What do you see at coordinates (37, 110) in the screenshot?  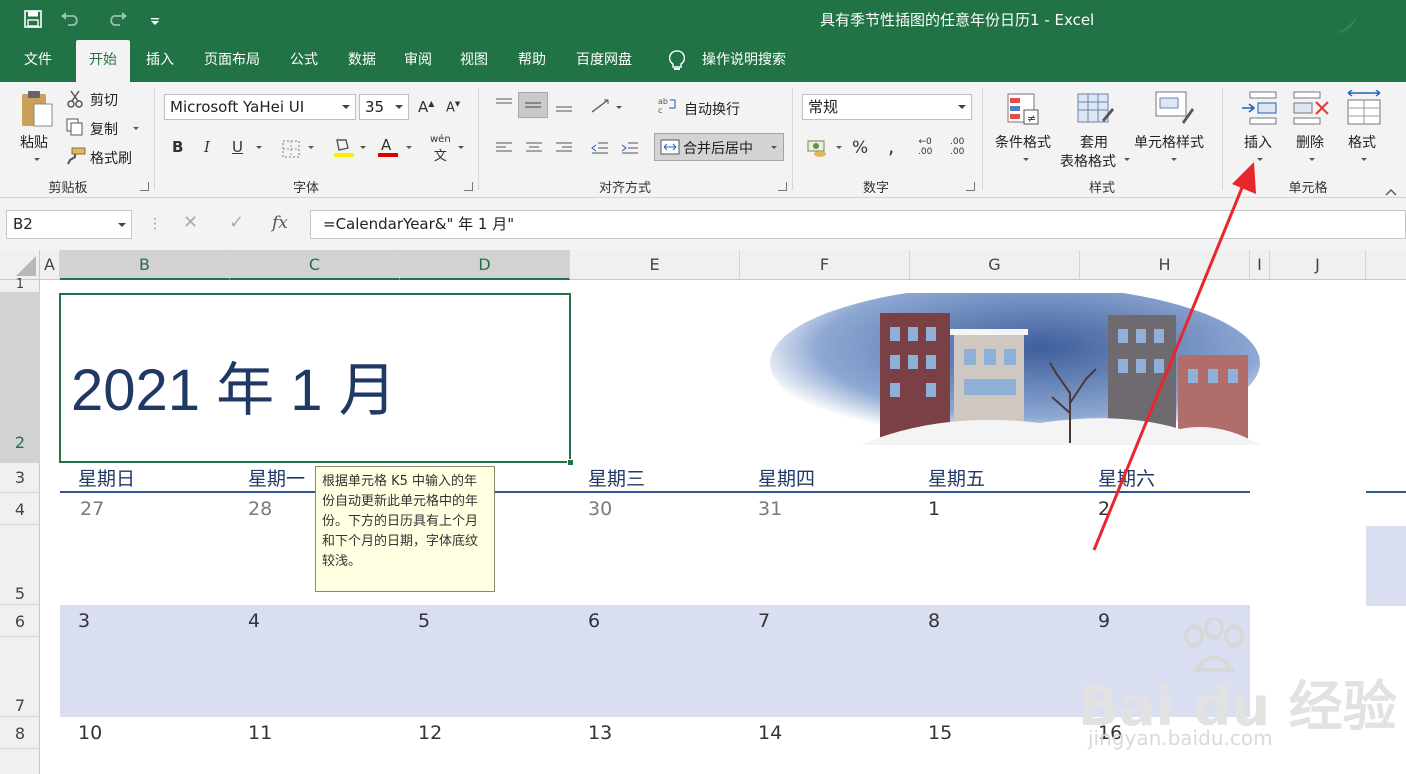 I see `paste-icon` at bounding box center [37, 110].